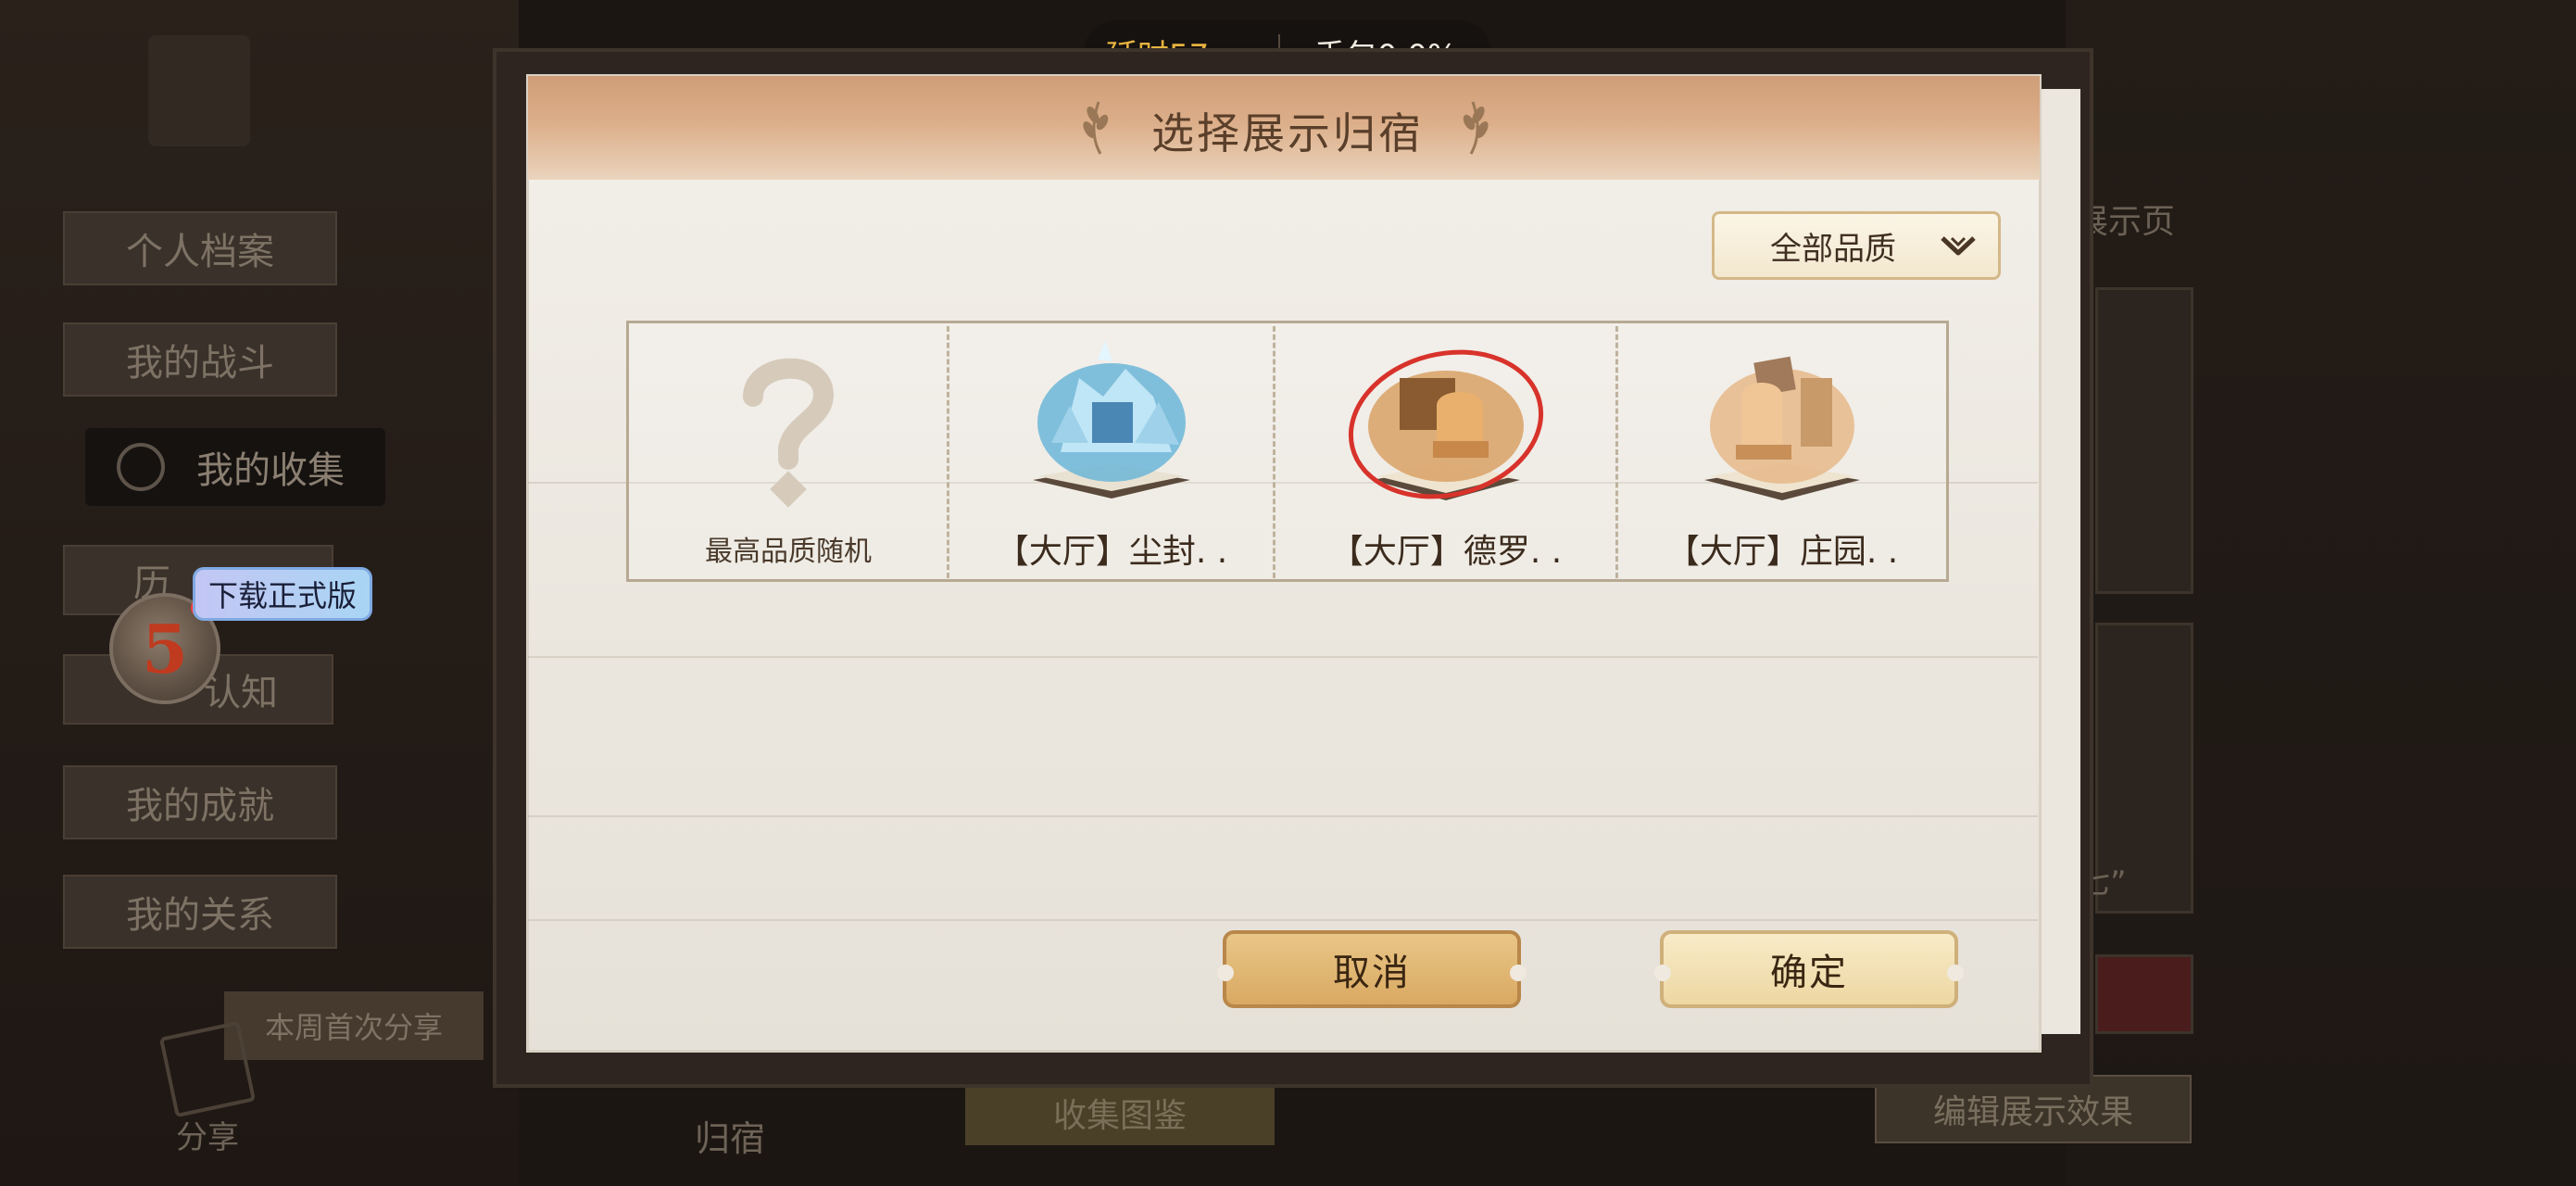 The image size is (2576, 1186). I want to click on confirm-button: 确定, so click(1809, 969).